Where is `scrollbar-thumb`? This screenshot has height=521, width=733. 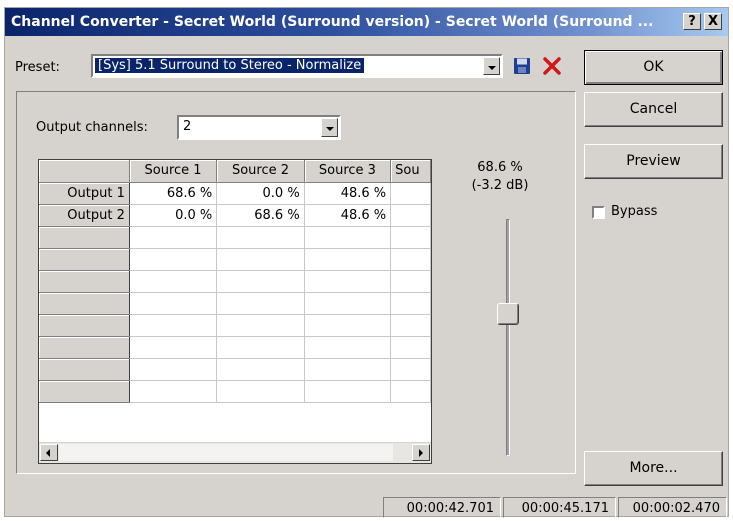
scrollbar-thumb is located at coordinates (226, 452).